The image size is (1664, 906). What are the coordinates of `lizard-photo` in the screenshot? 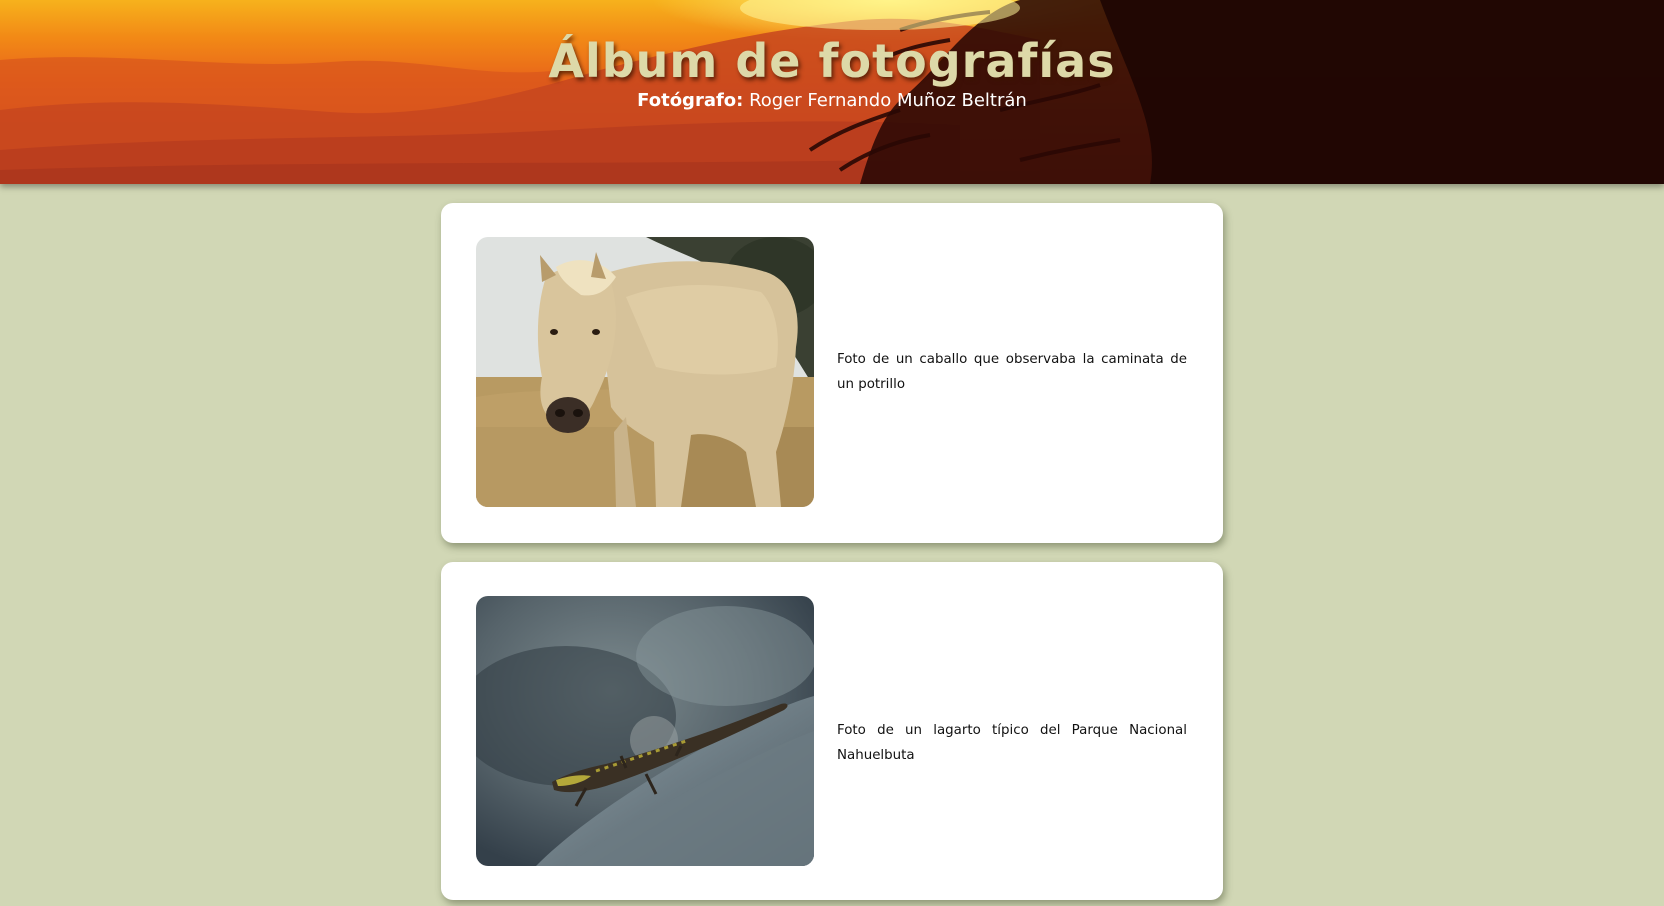 It's located at (645, 731).